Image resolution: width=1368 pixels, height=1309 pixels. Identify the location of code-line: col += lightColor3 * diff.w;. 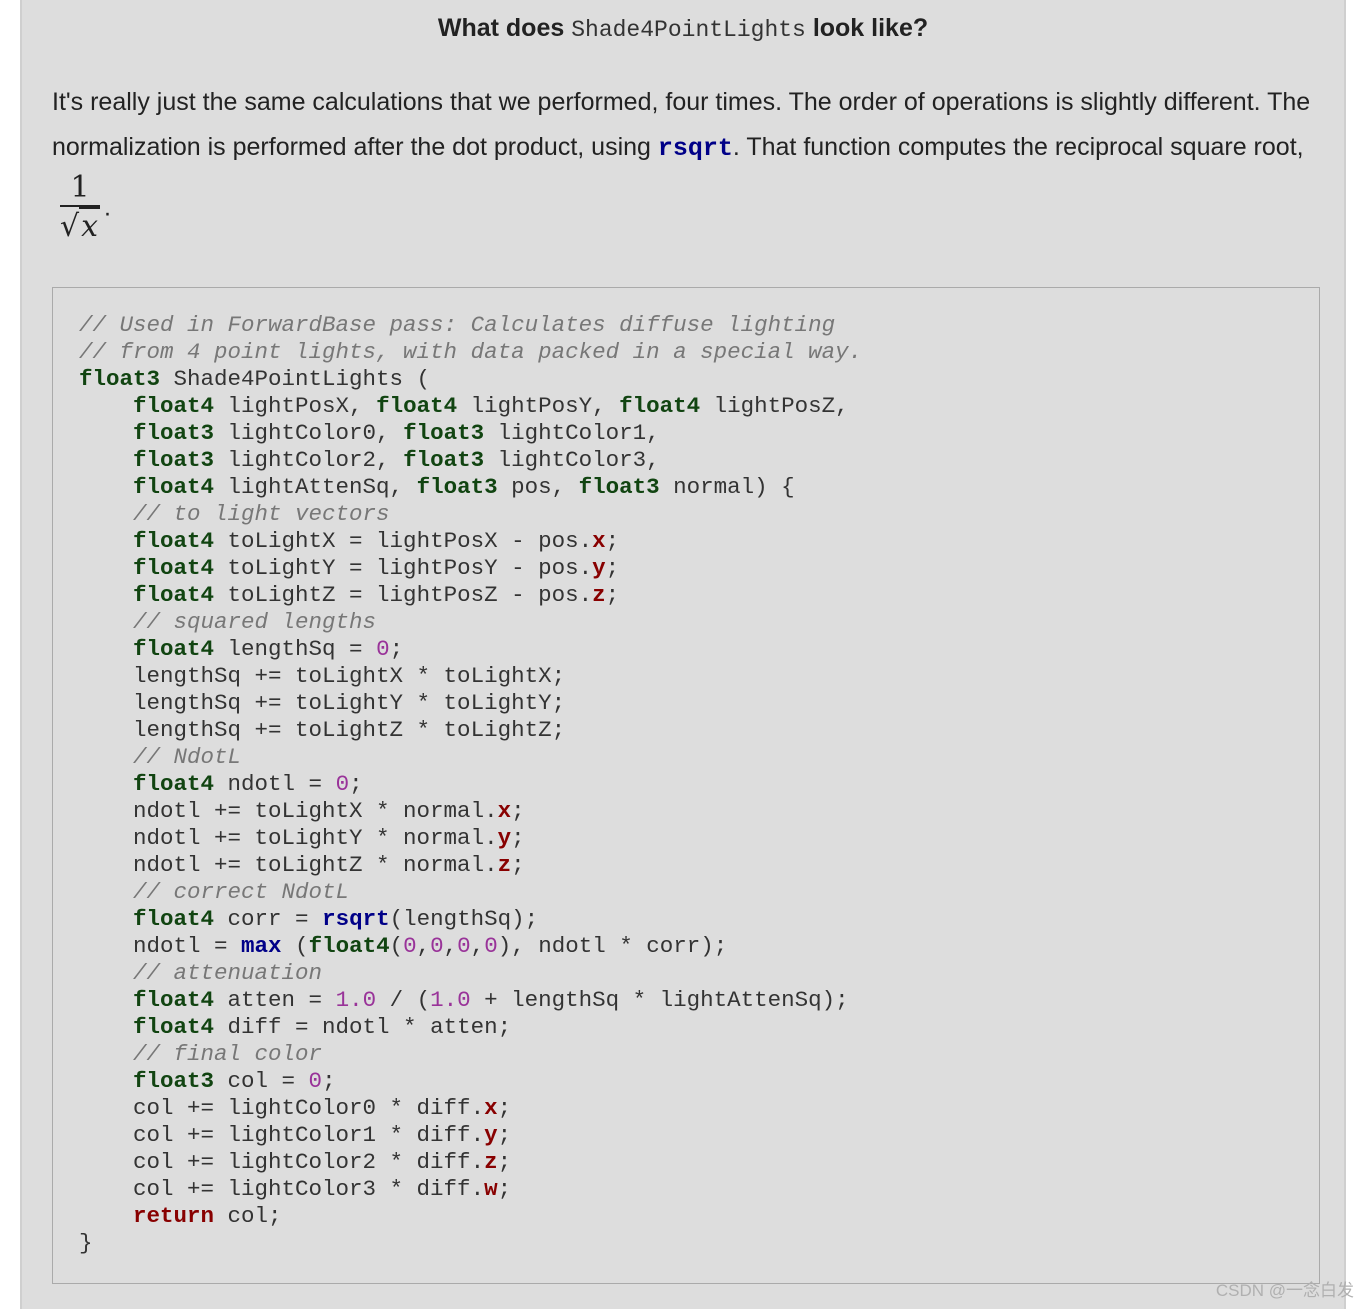
(295, 1189).